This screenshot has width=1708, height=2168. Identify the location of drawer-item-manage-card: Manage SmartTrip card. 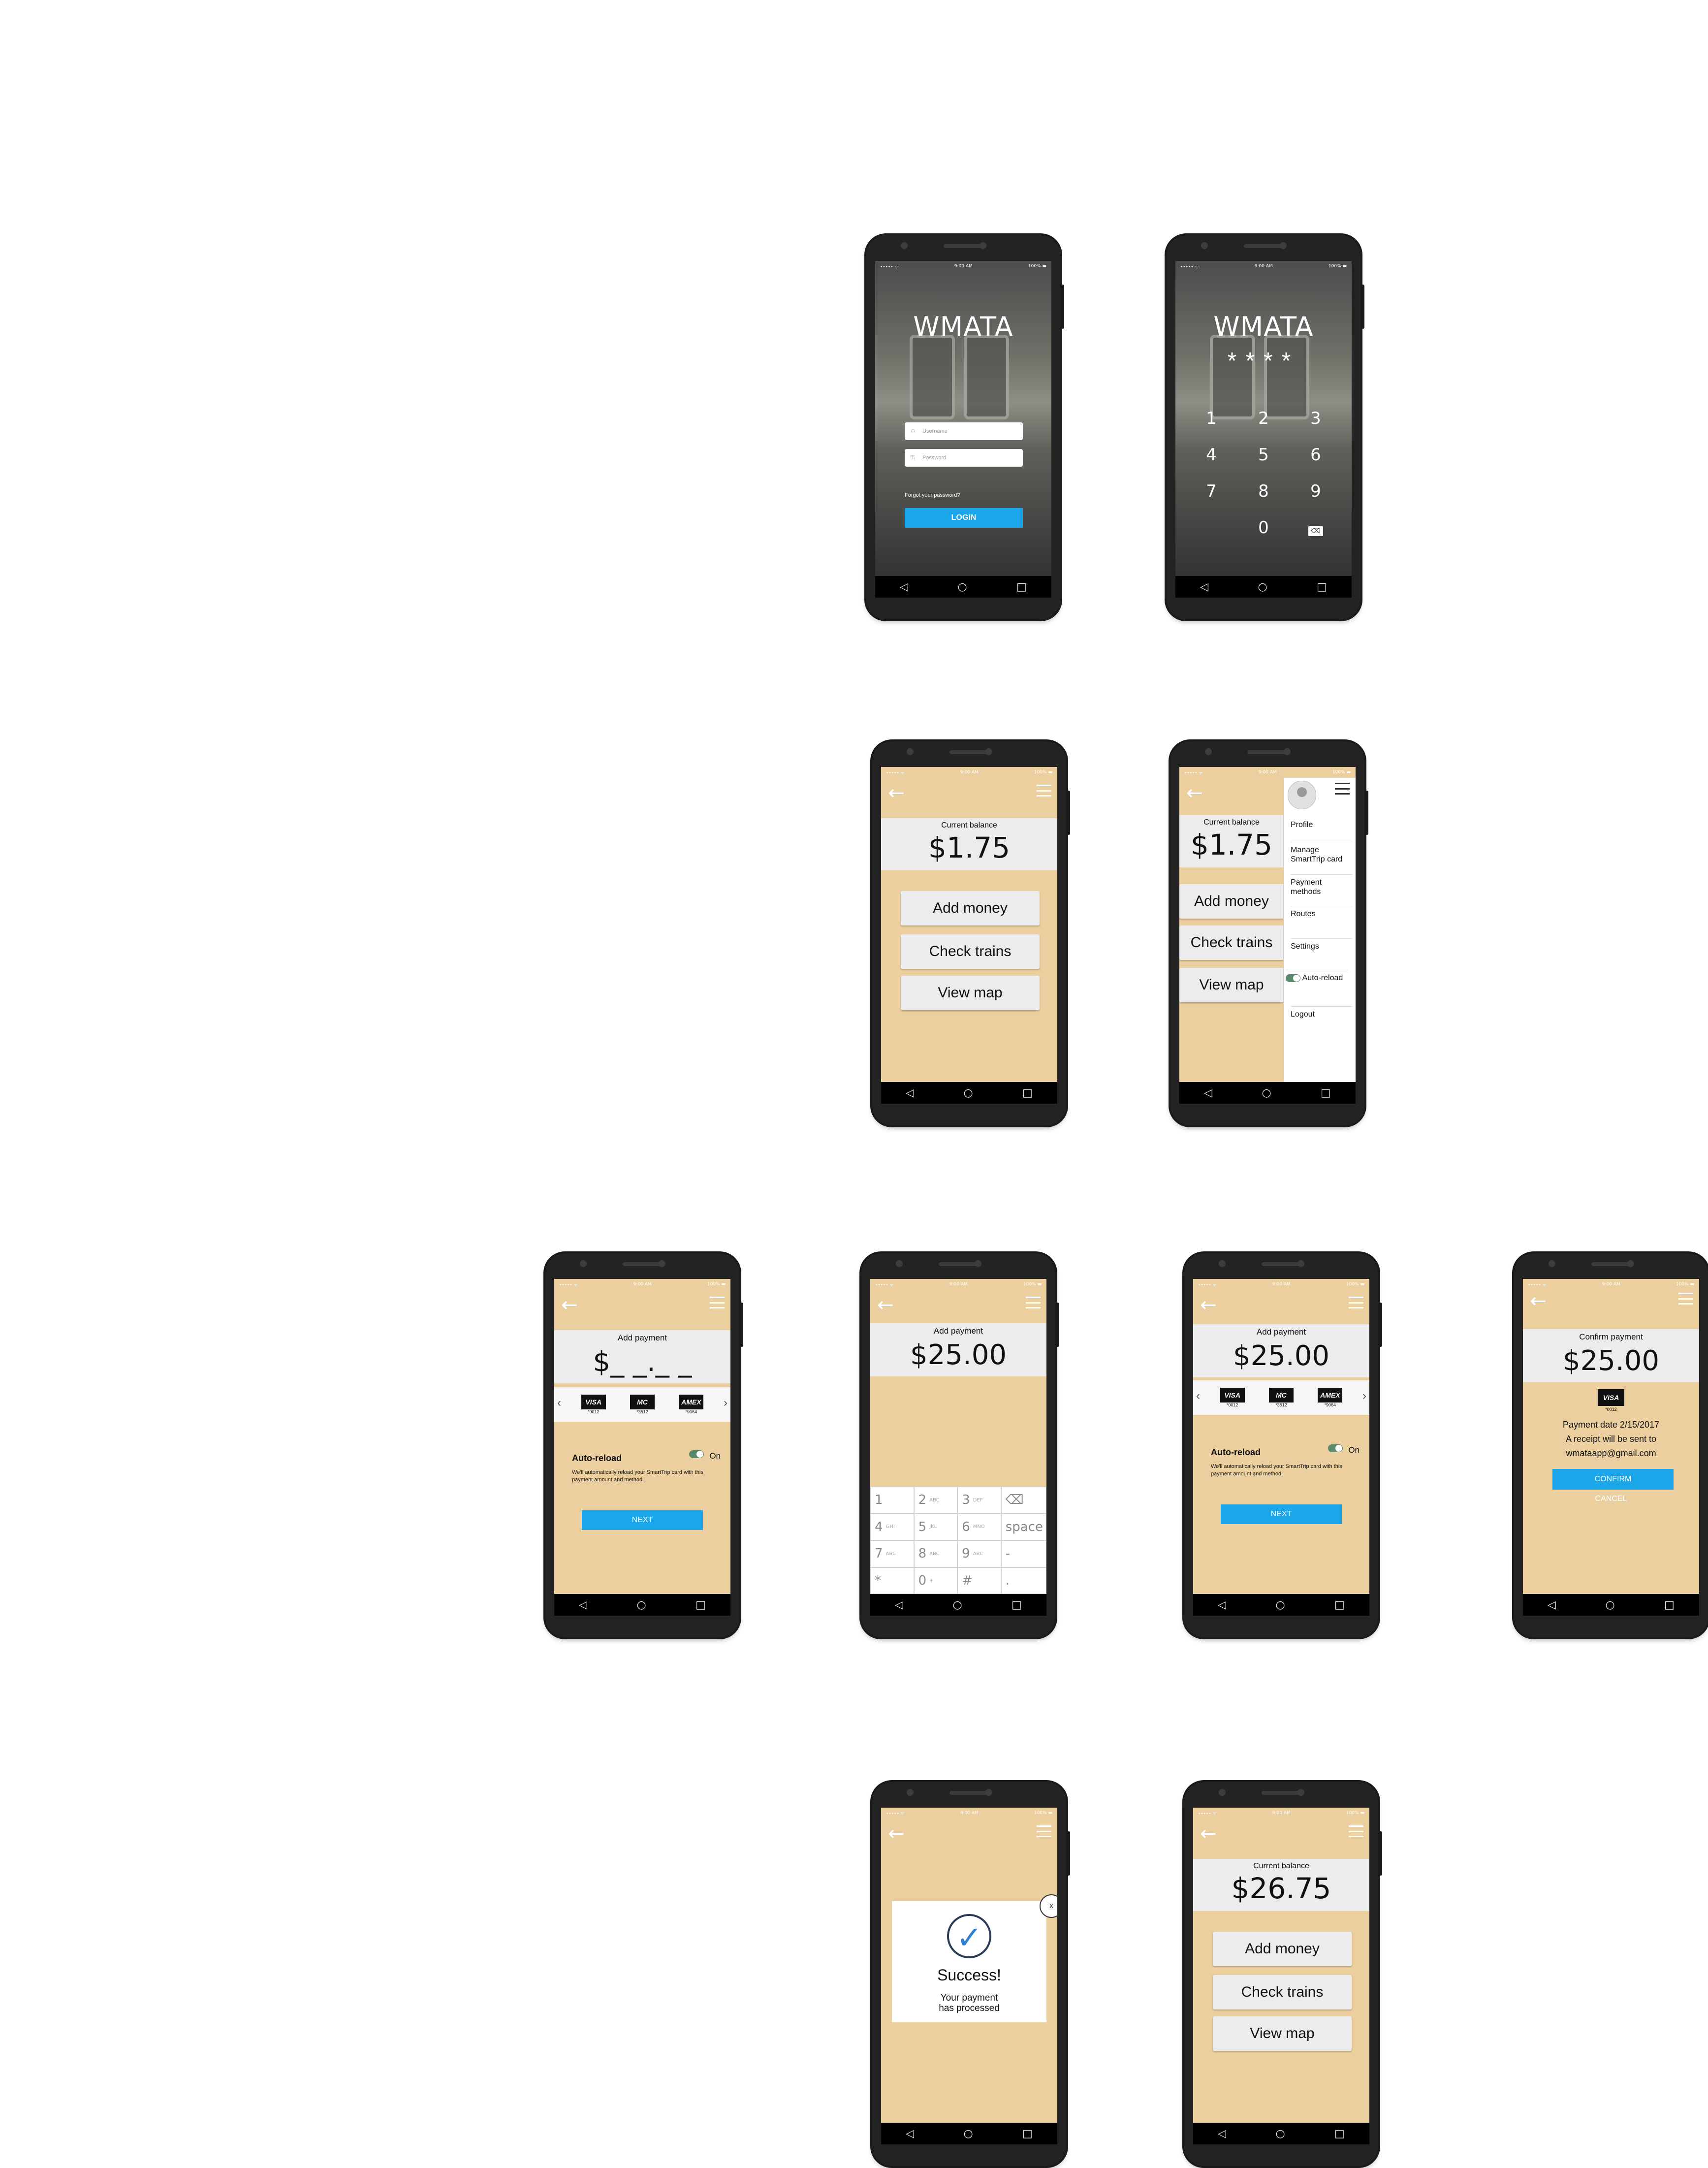
(1322, 853).